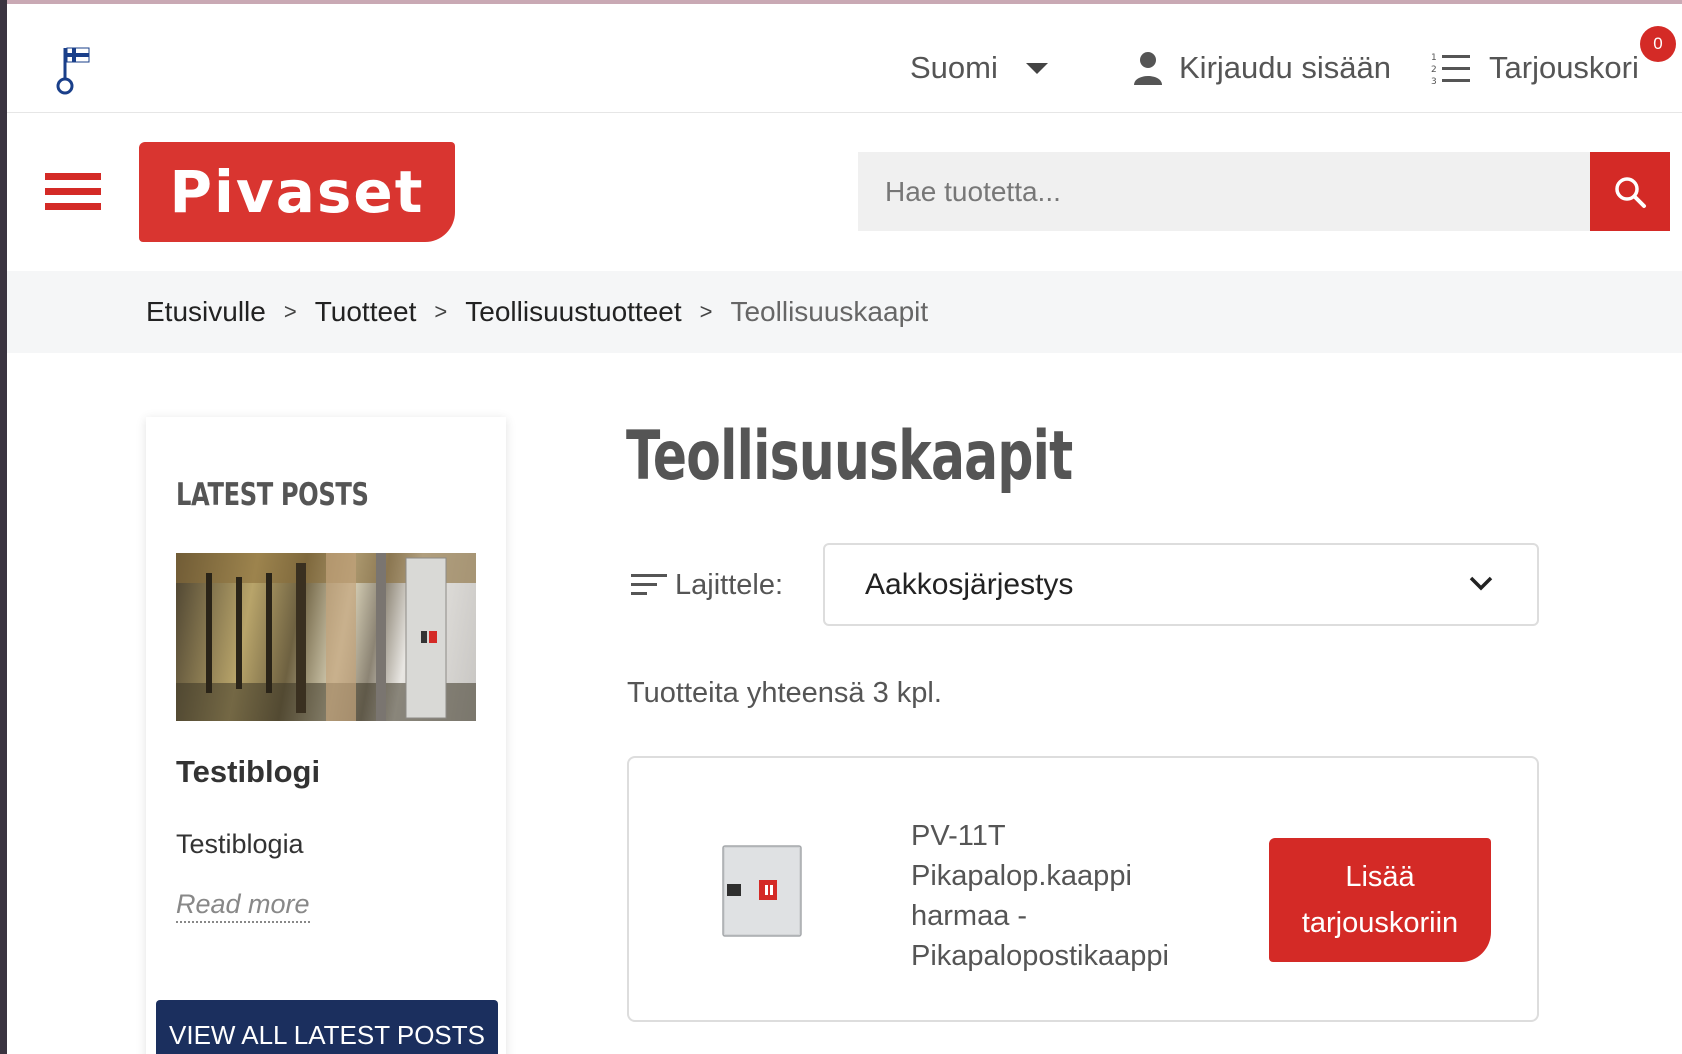  What do you see at coordinates (272, 495) in the screenshot?
I see `sidebar-title: LATEST POSTS` at bounding box center [272, 495].